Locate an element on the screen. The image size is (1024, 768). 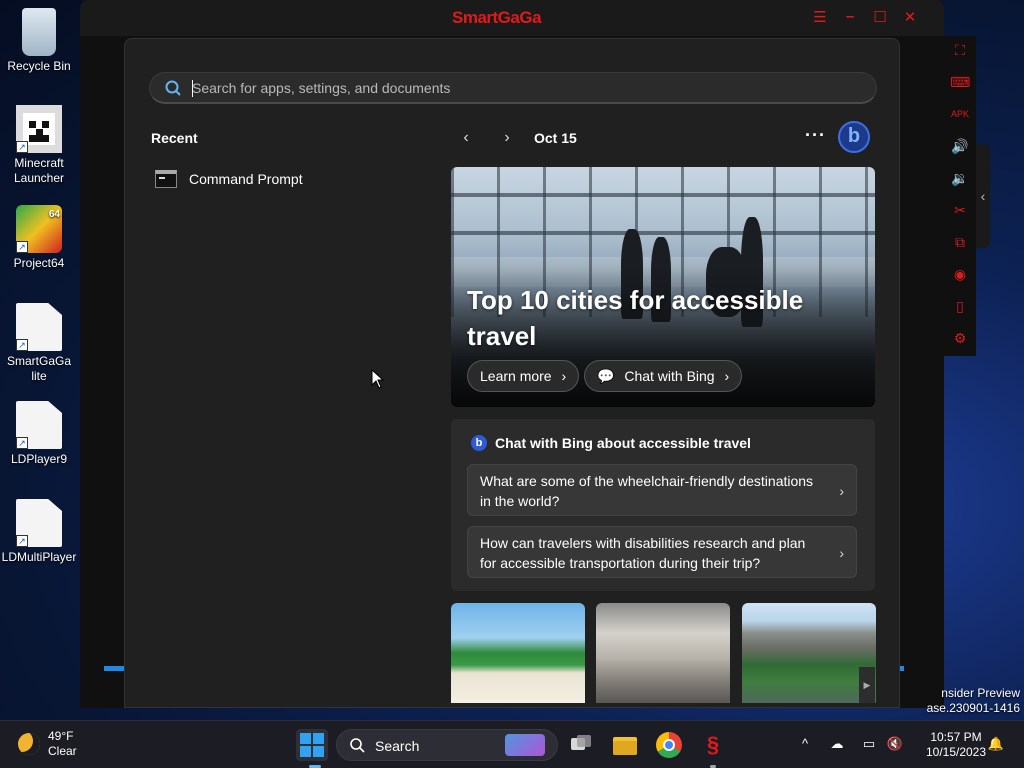
smartgaga-sidebar: ⛶ ⌨ APK 🔊 🔉 ✂ ⧉ ◉ ▯ ⚙ is located at coordinates (960, 196).